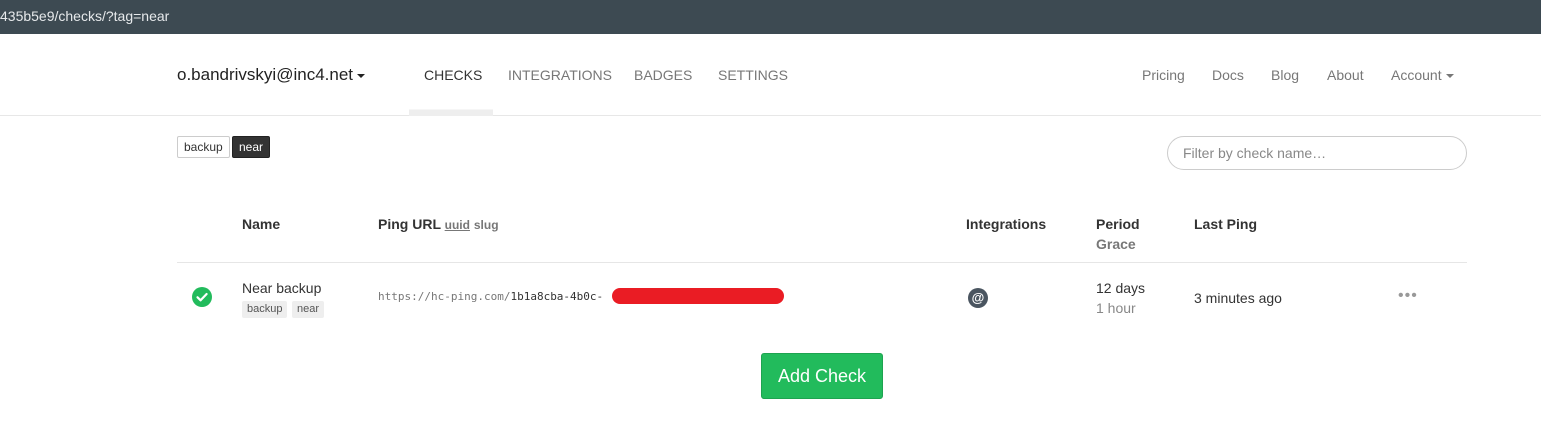  I want to click on check-tag-near: near, so click(308, 309).